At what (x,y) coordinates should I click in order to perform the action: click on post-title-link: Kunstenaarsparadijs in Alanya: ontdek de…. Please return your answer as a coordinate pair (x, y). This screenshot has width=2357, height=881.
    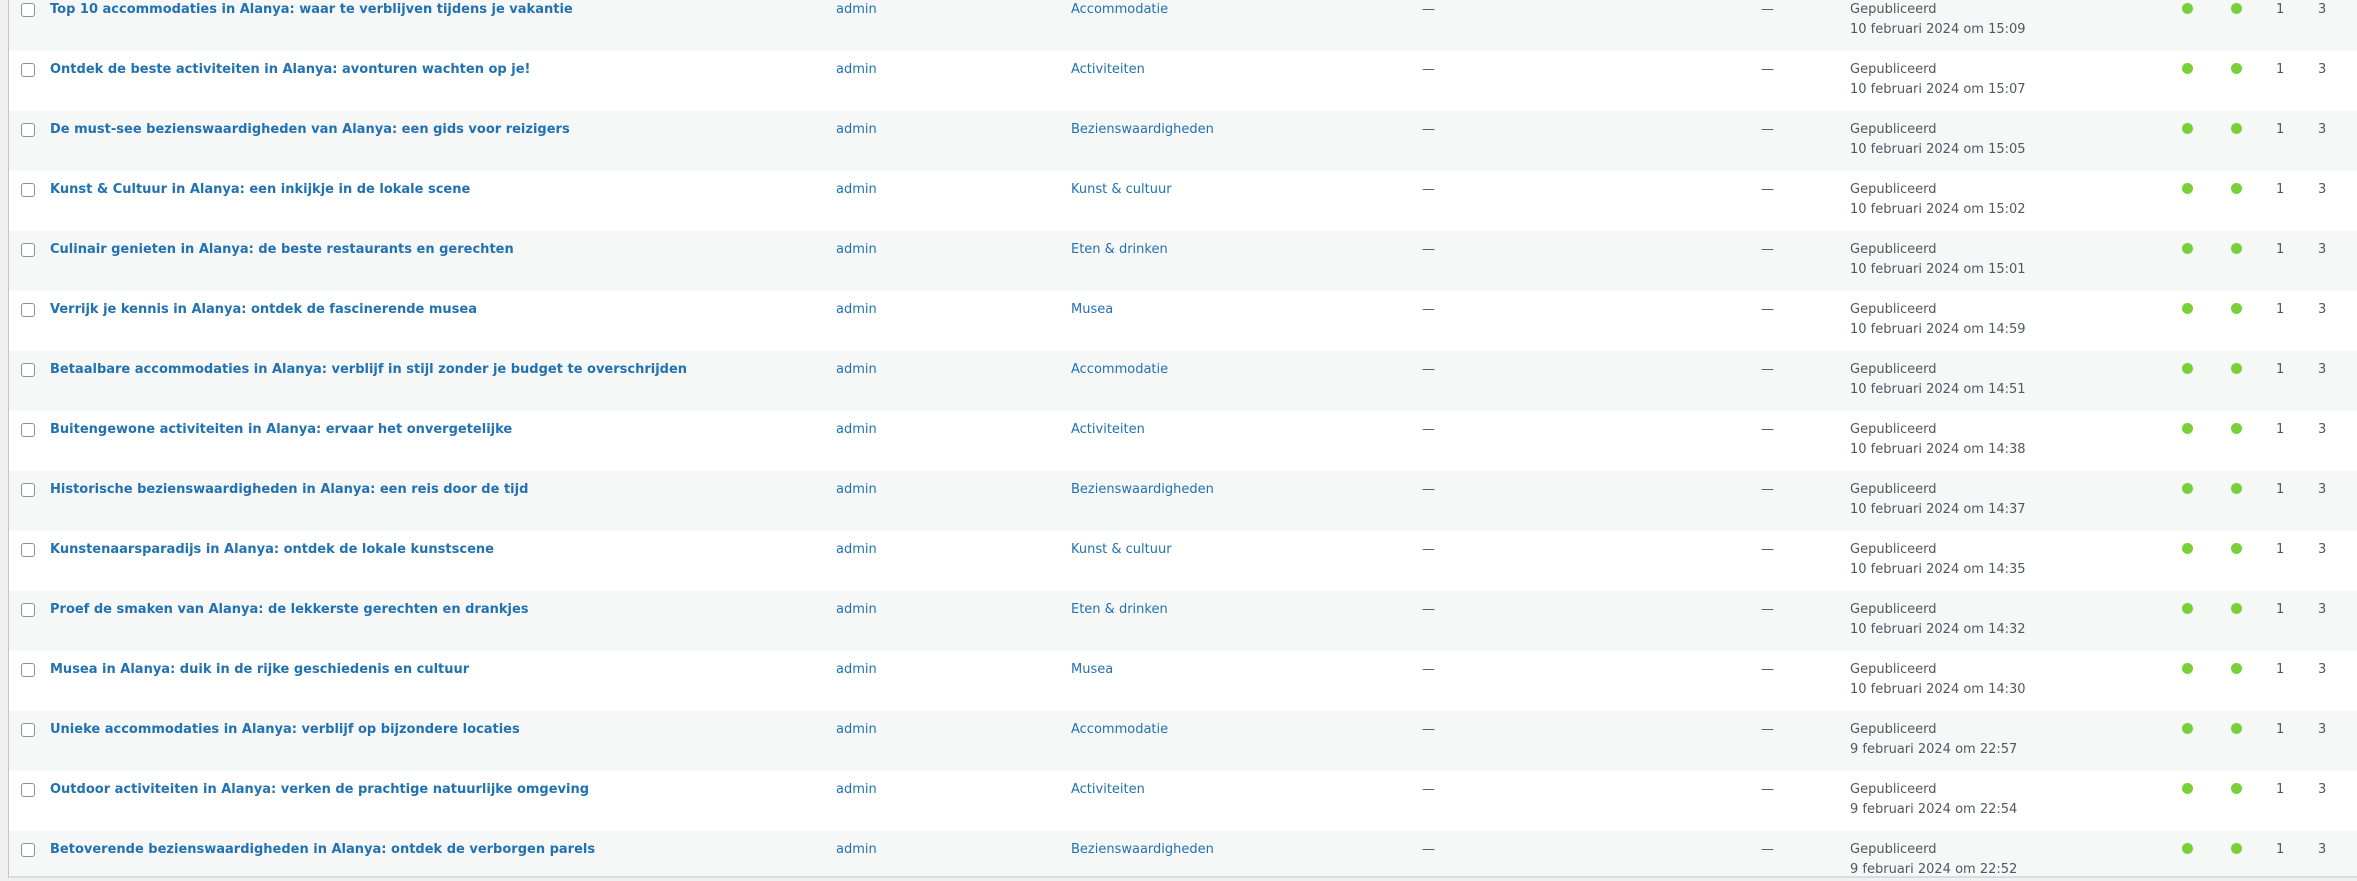
    Looking at the image, I should click on (272, 549).